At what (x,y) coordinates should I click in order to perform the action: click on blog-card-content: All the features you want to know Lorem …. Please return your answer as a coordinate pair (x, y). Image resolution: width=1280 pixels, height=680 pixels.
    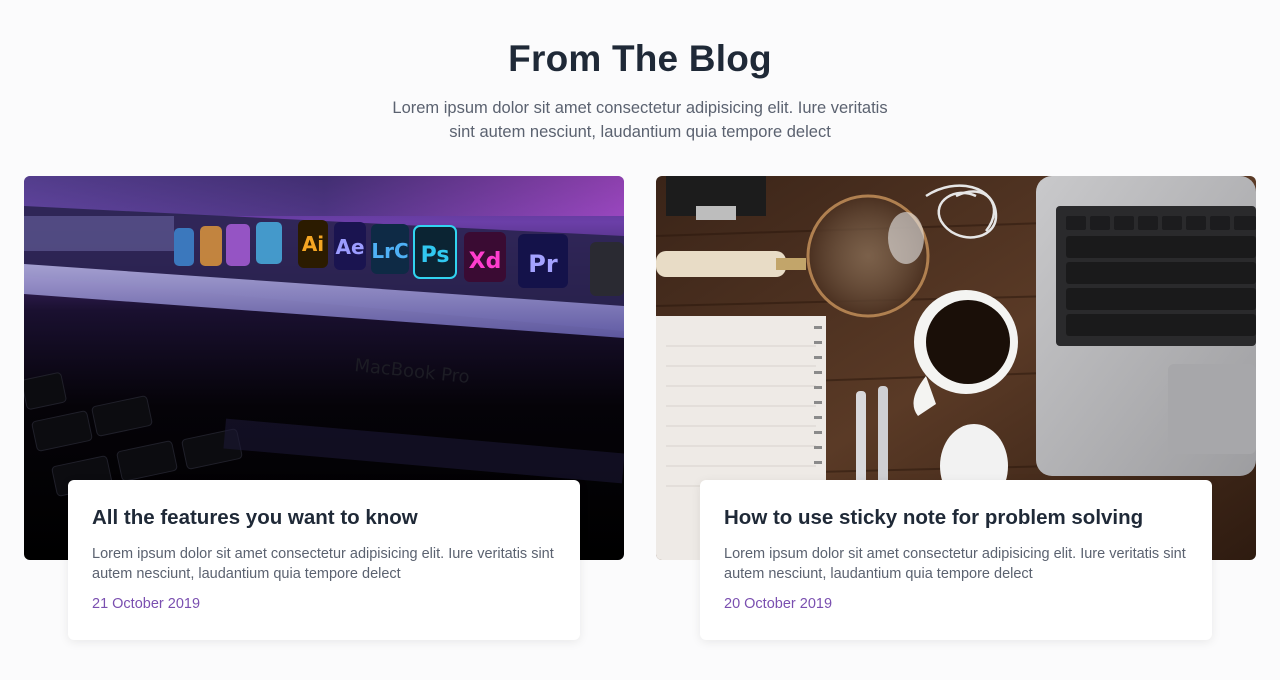
    Looking at the image, I should click on (324, 560).